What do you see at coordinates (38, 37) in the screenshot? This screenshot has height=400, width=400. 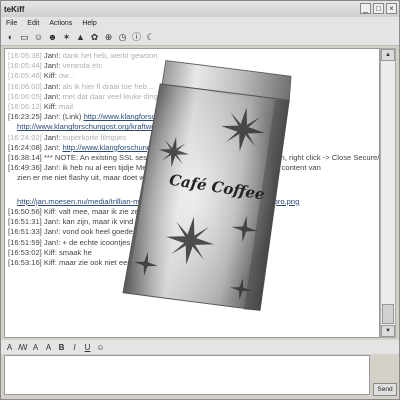 I see `users-icon: ☺` at bounding box center [38, 37].